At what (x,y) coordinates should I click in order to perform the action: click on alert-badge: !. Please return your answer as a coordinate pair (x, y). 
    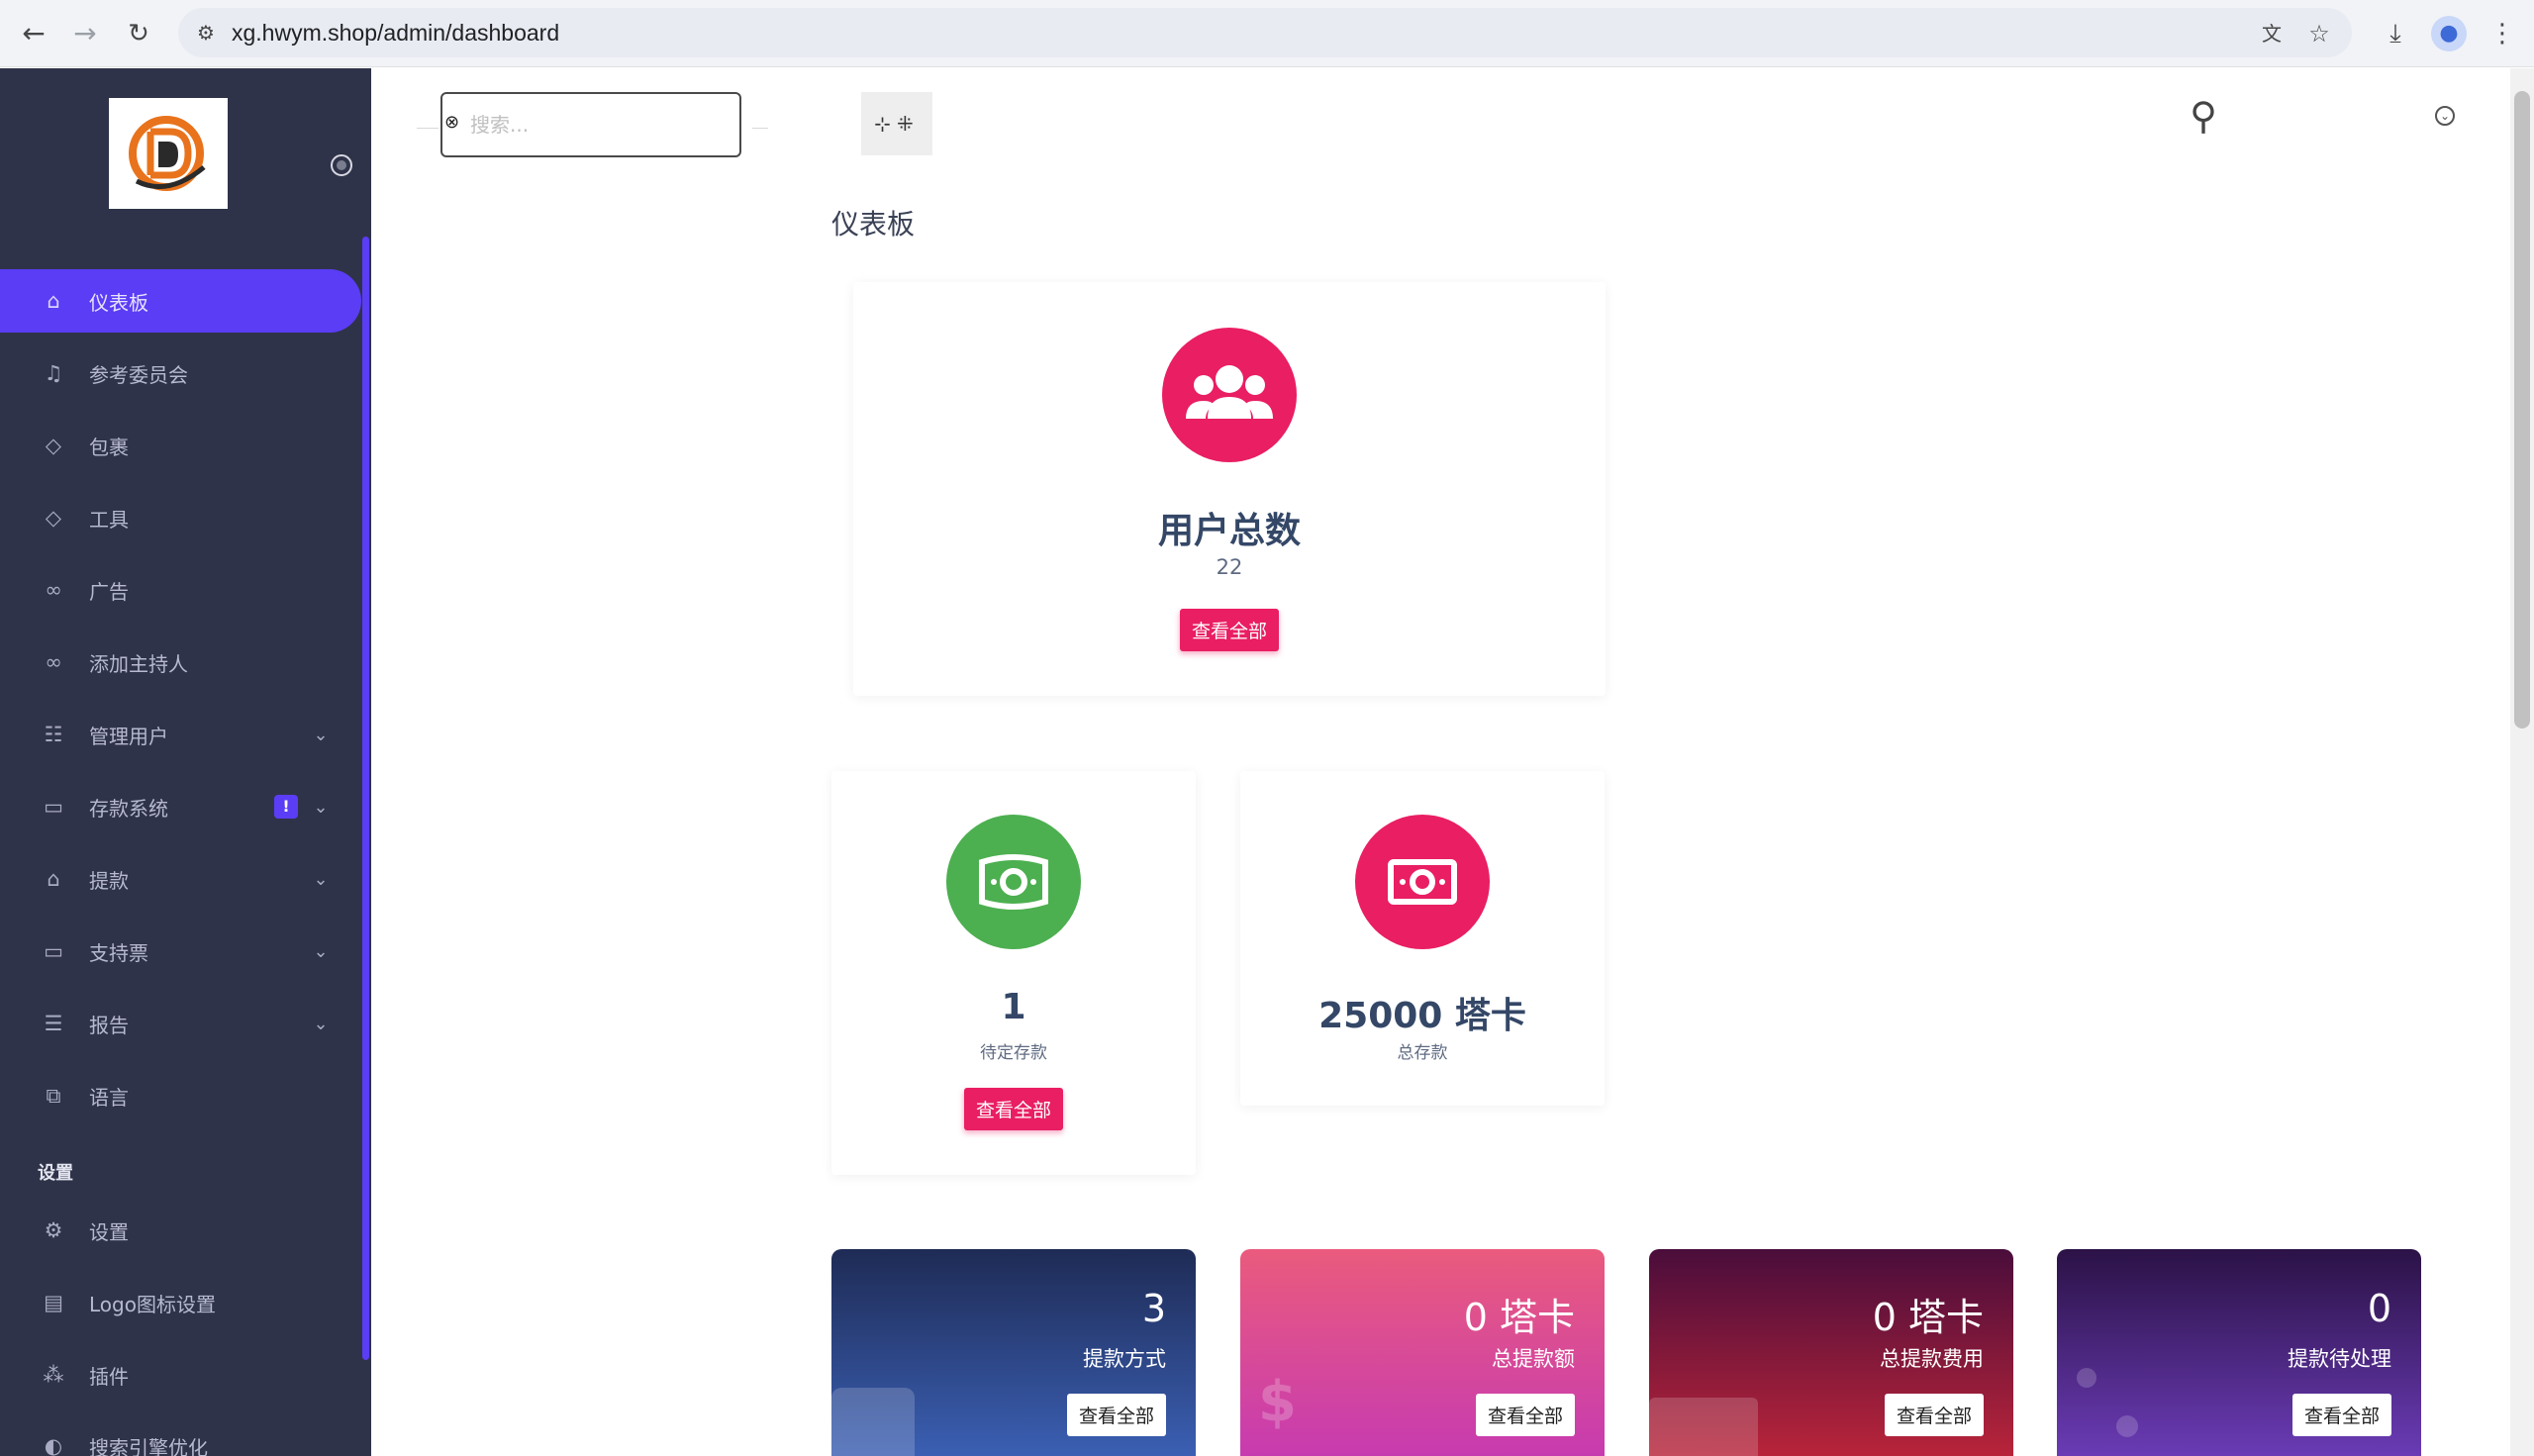
    Looking at the image, I should click on (286, 807).